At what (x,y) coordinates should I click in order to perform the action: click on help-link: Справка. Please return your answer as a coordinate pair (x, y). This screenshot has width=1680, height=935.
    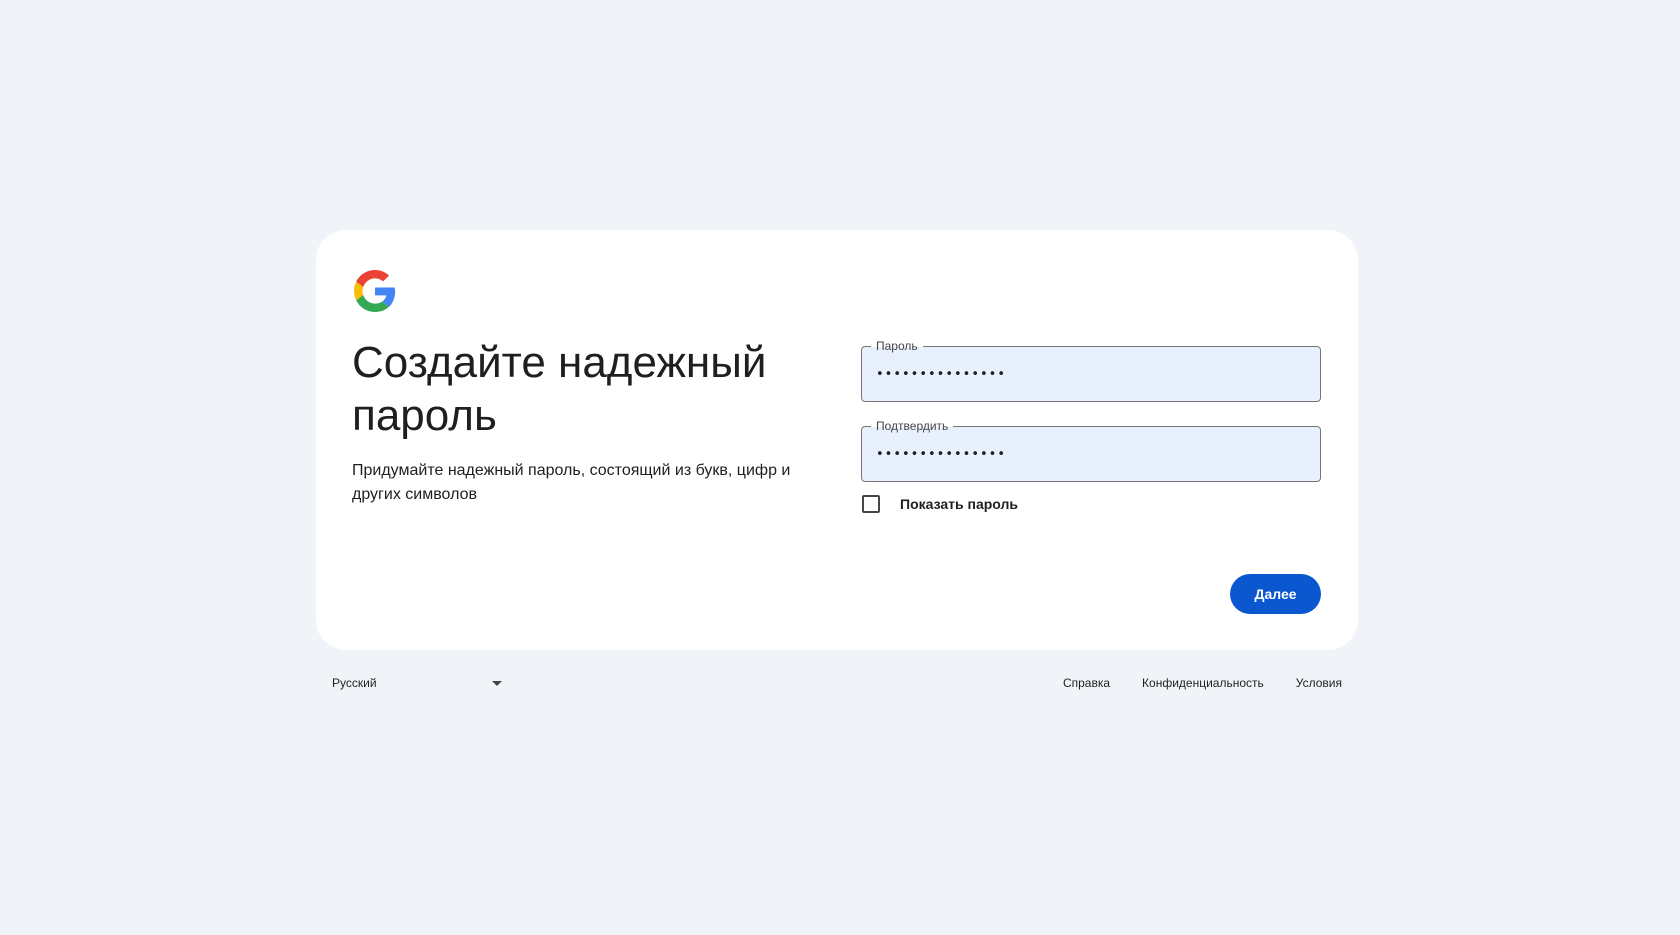
    Looking at the image, I should click on (1086, 683).